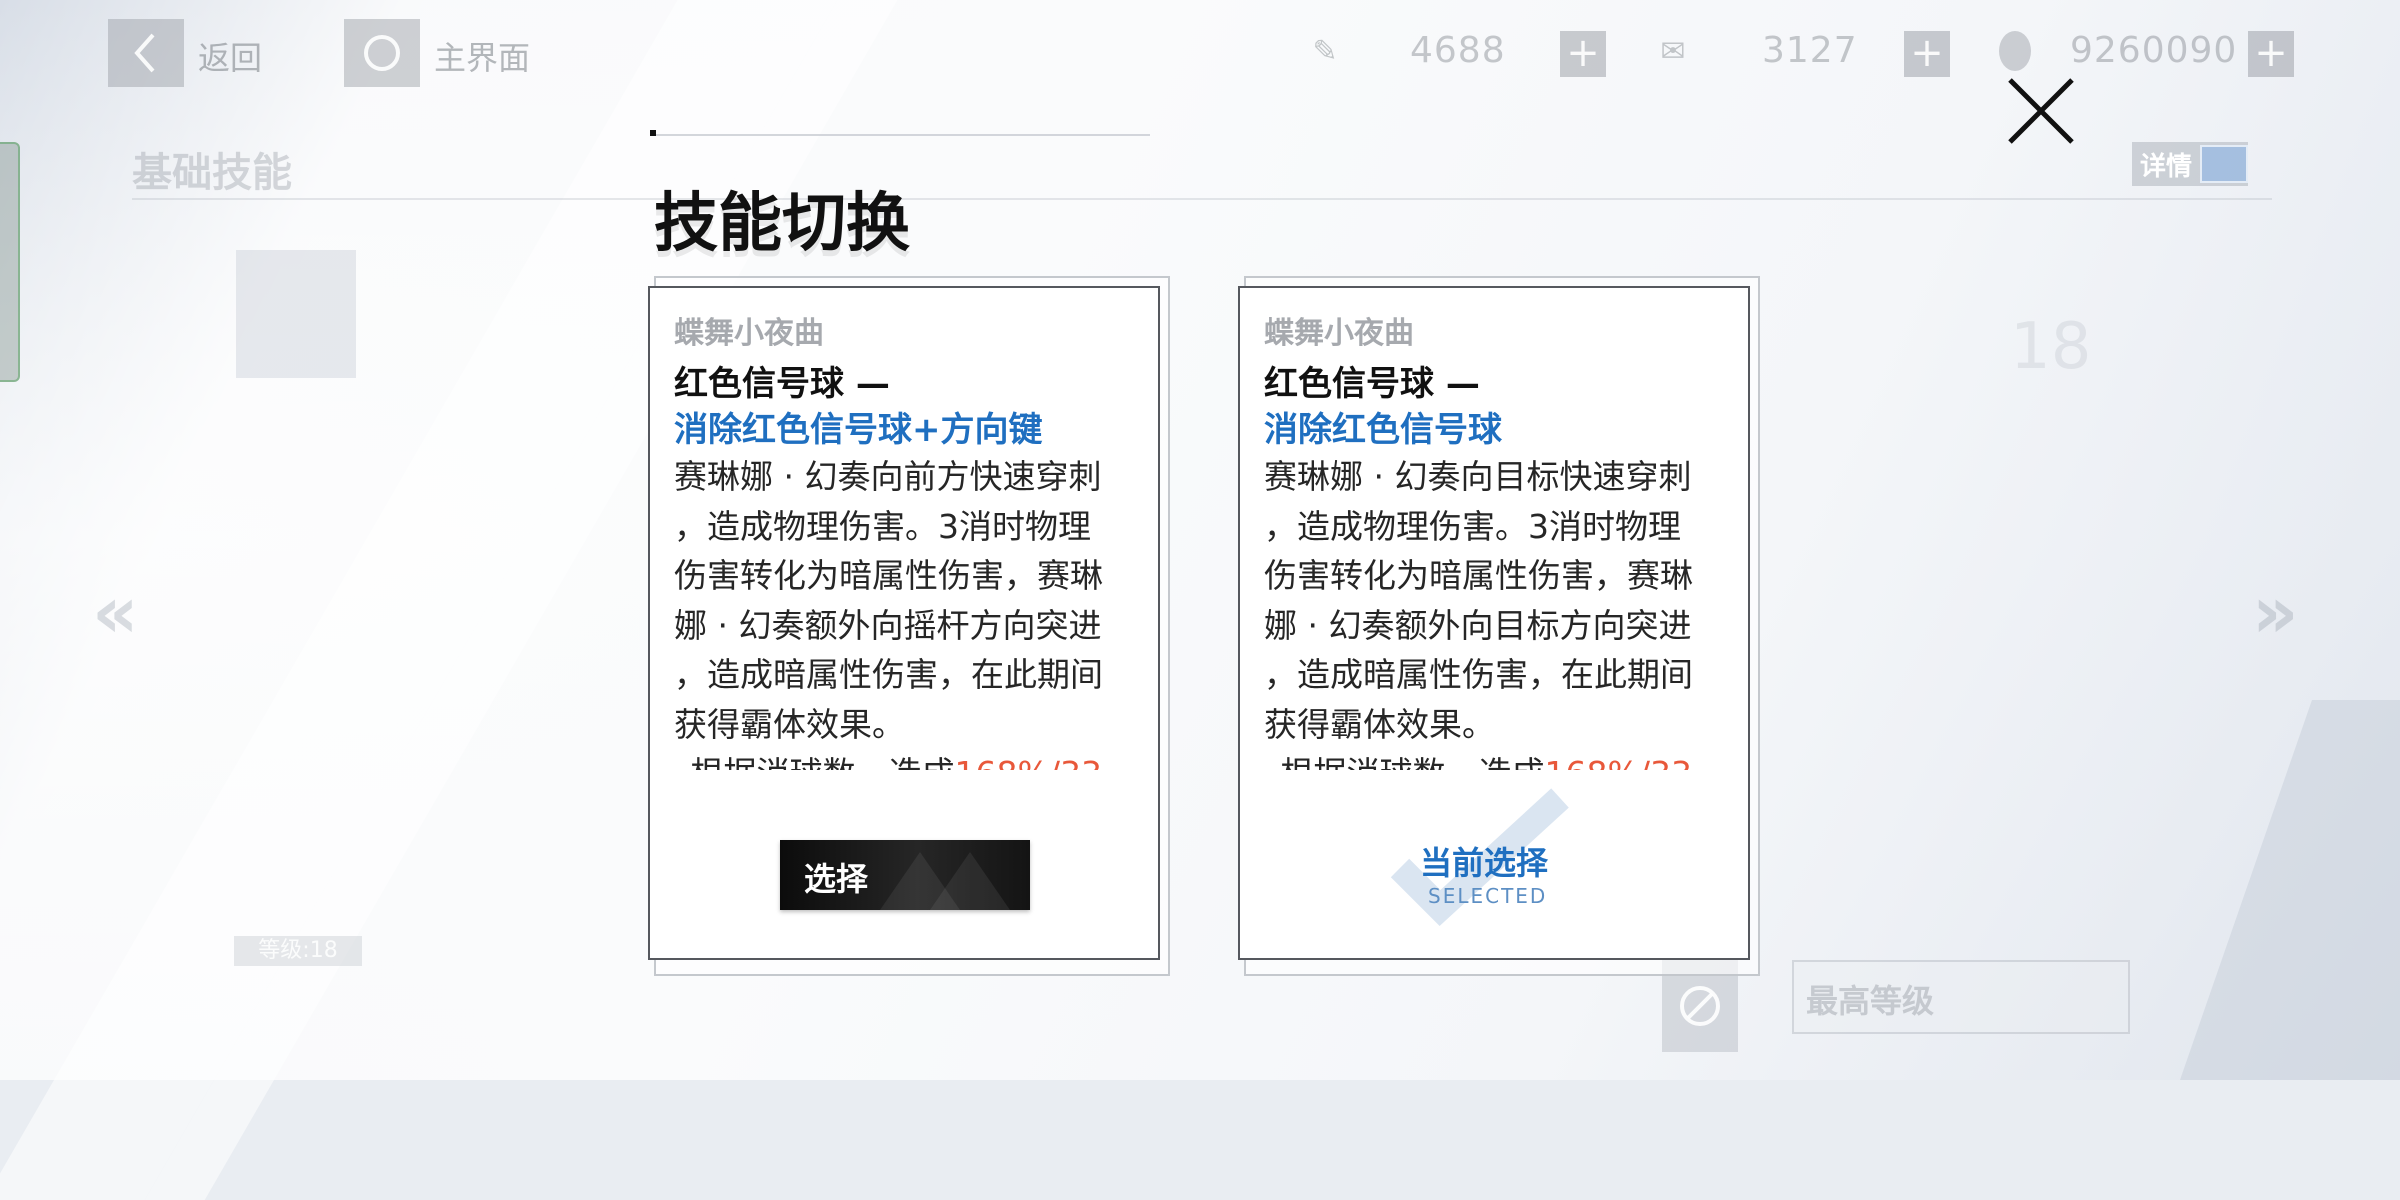 This screenshot has height=1200, width=2400. I want to click on chevron-left-icon, so click(144, 53).